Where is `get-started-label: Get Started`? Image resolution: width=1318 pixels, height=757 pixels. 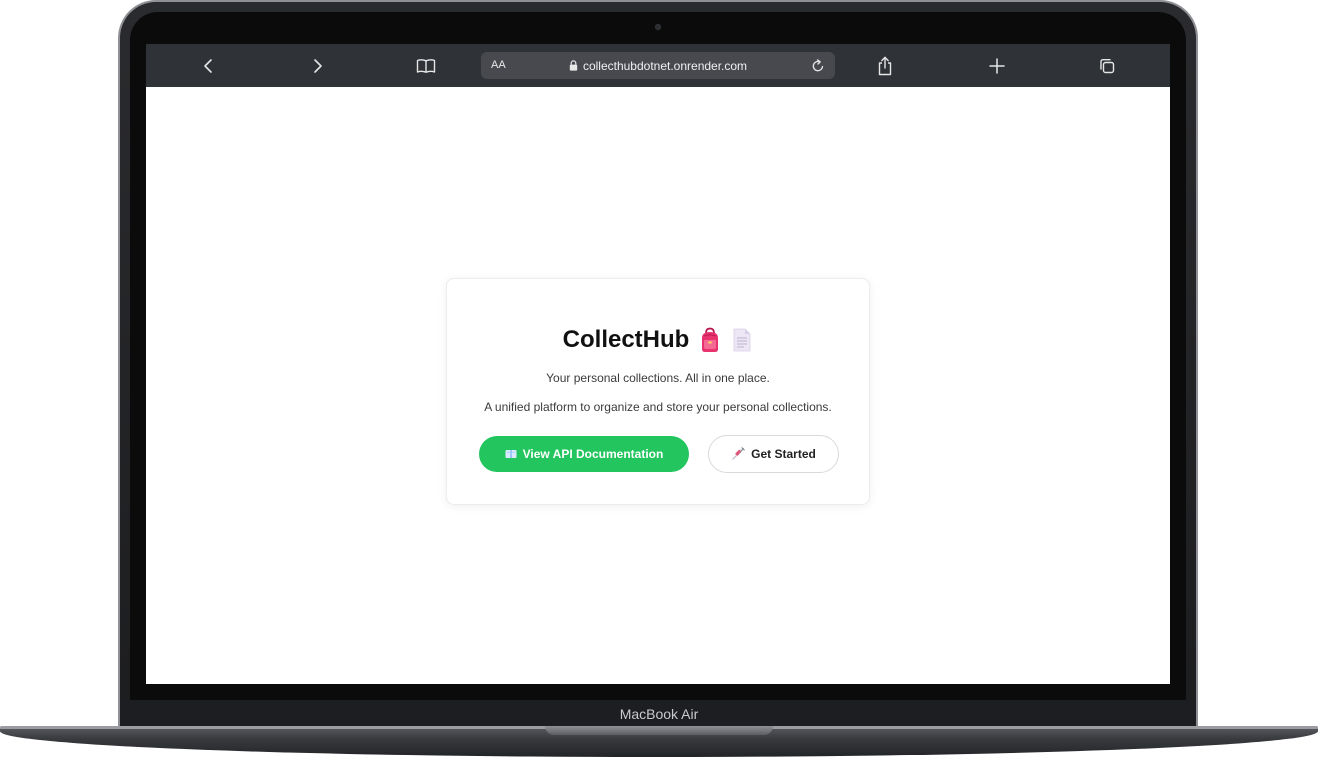
get-started-label: Get Started is located at coordinates (783, 454).